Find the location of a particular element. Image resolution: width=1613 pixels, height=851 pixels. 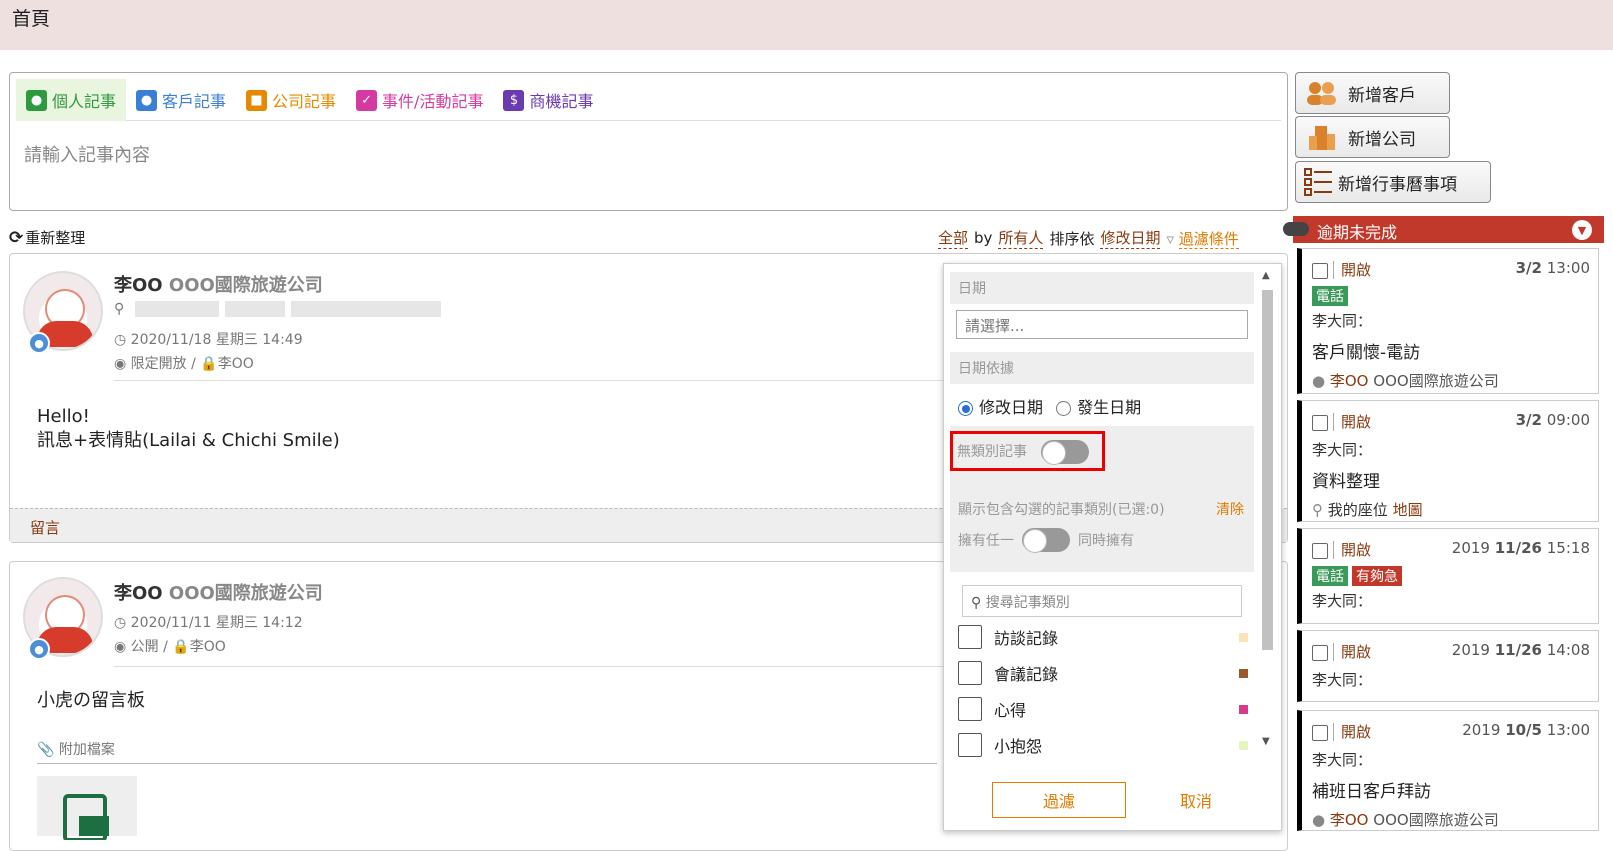

refresh-label: 重新整理 is located at coordinates (55, 238).